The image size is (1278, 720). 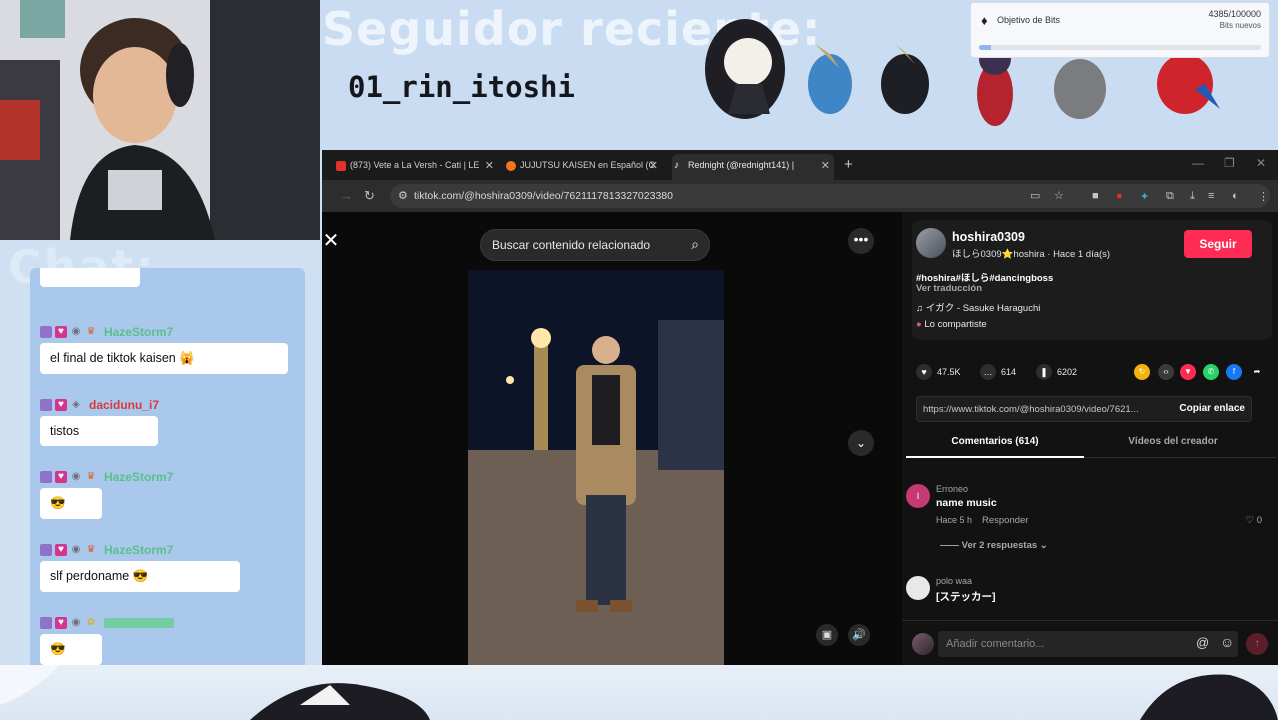 I want to click on bits-goal-sub: Bits nuevos, so click(x=1240, y=25).